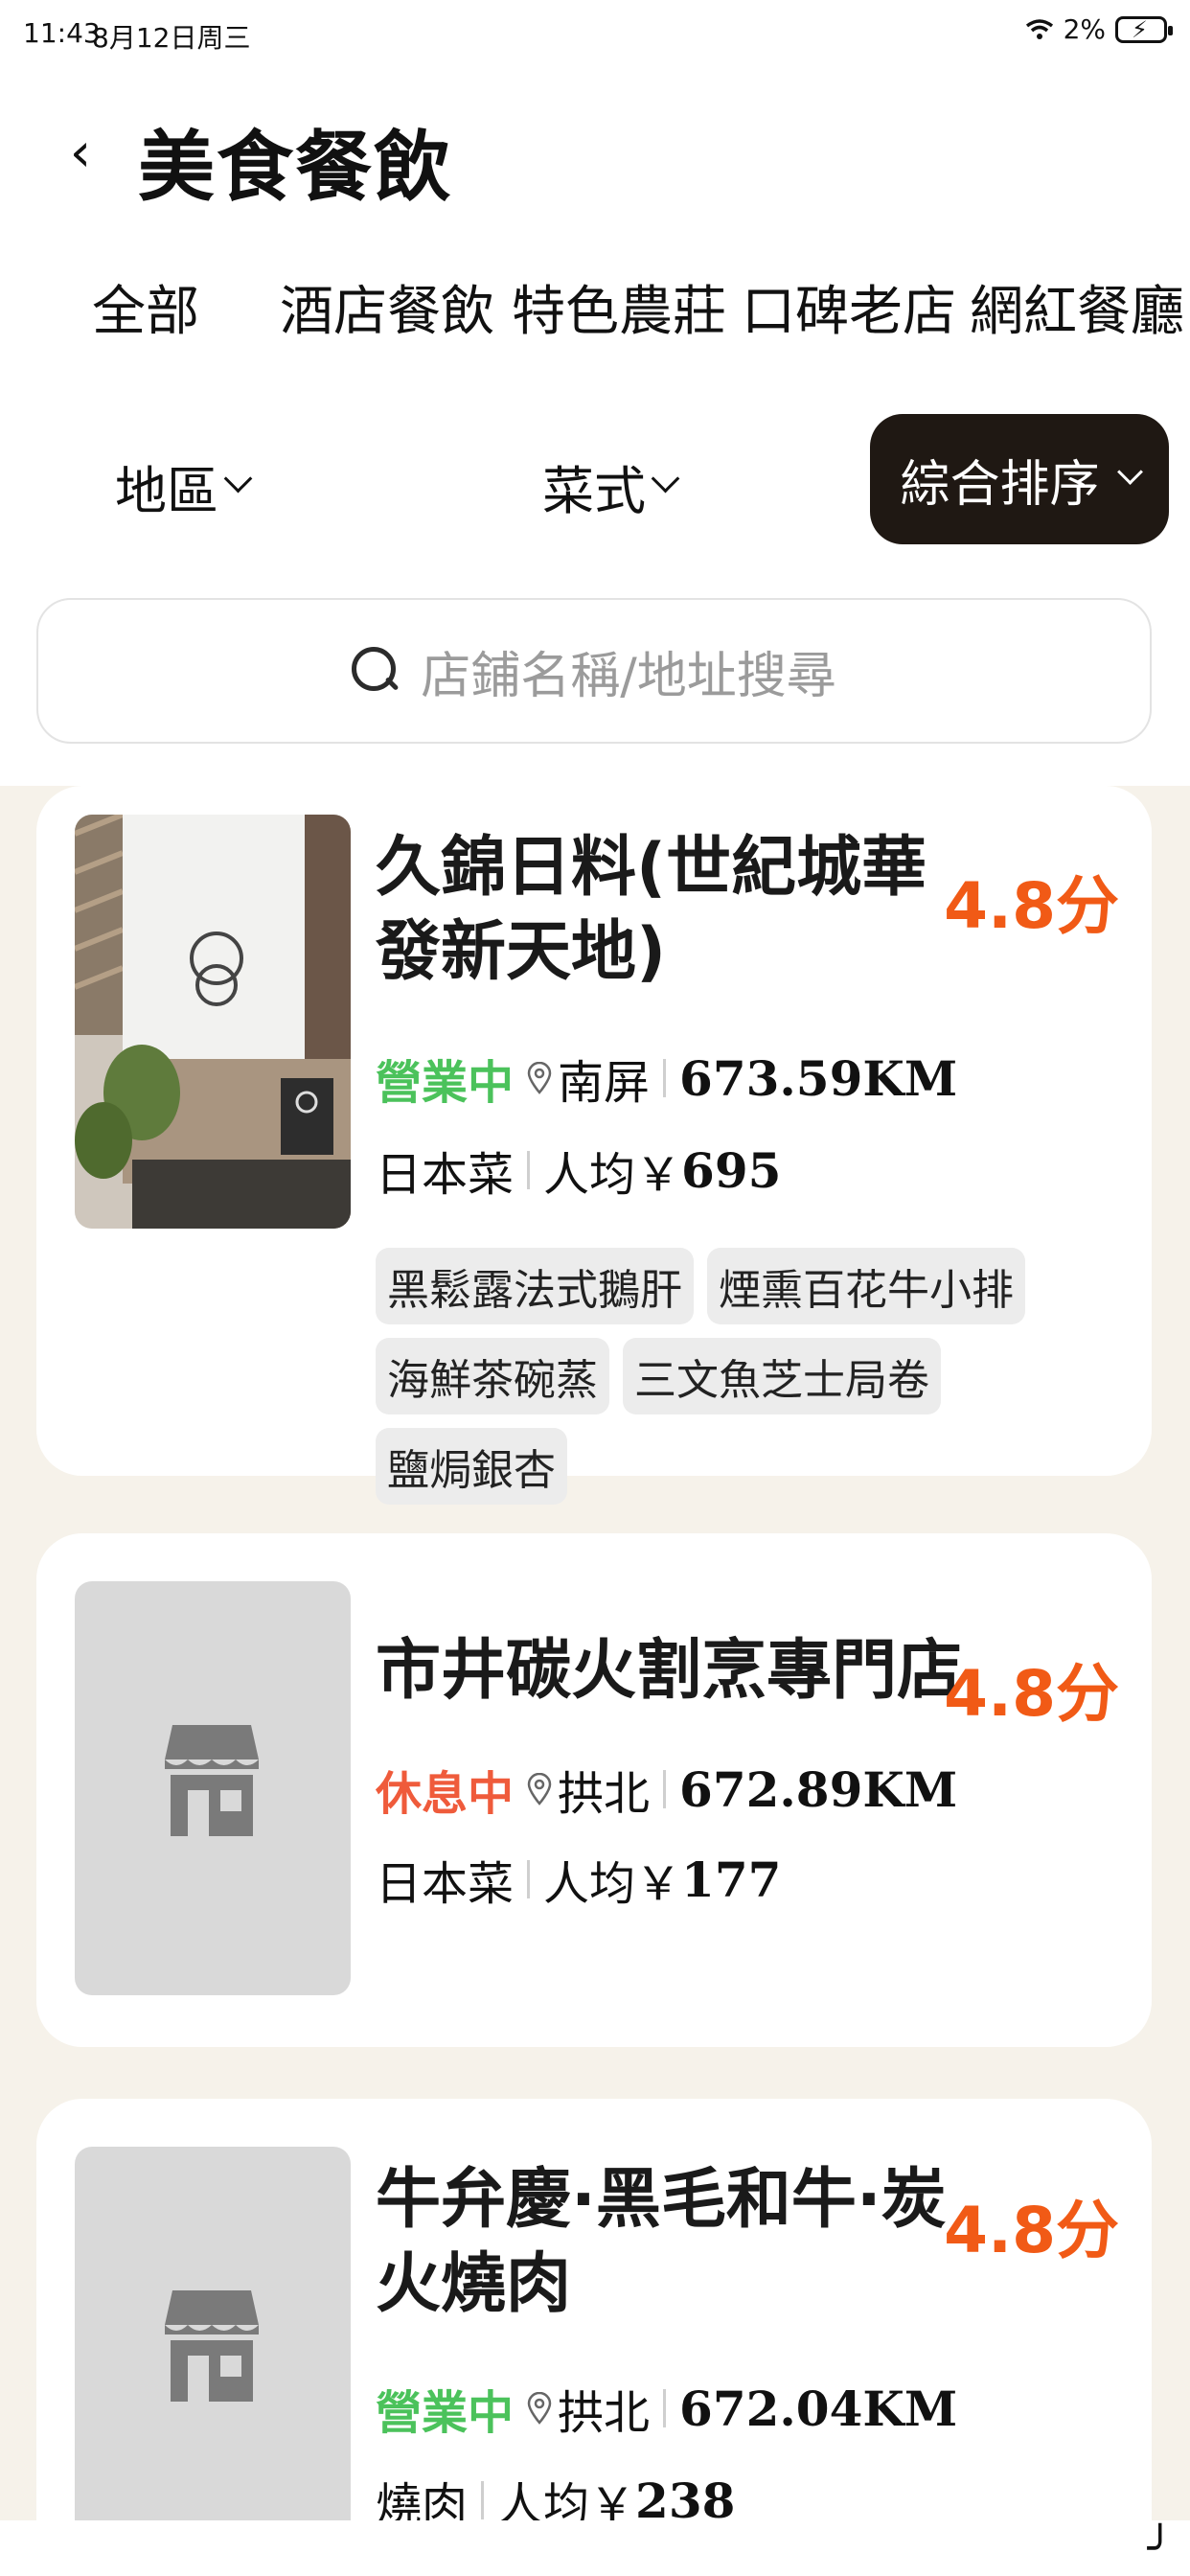  What do you see at coordinates (1161, 2548) in the screenshot?
I see `resize-handle-icon: ╯` at bounding box center [1161, 2548].